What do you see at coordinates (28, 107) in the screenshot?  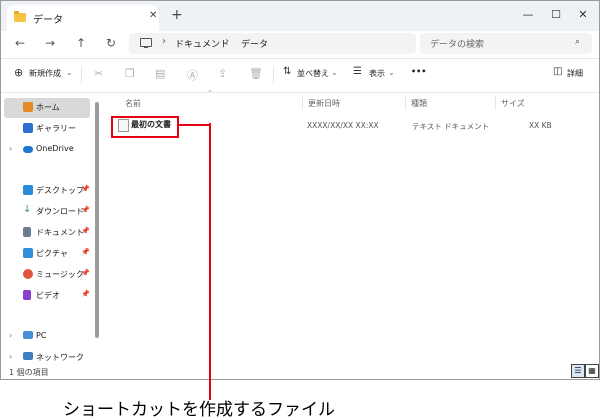 I see `home-icon` at bounding box center [28, 107].